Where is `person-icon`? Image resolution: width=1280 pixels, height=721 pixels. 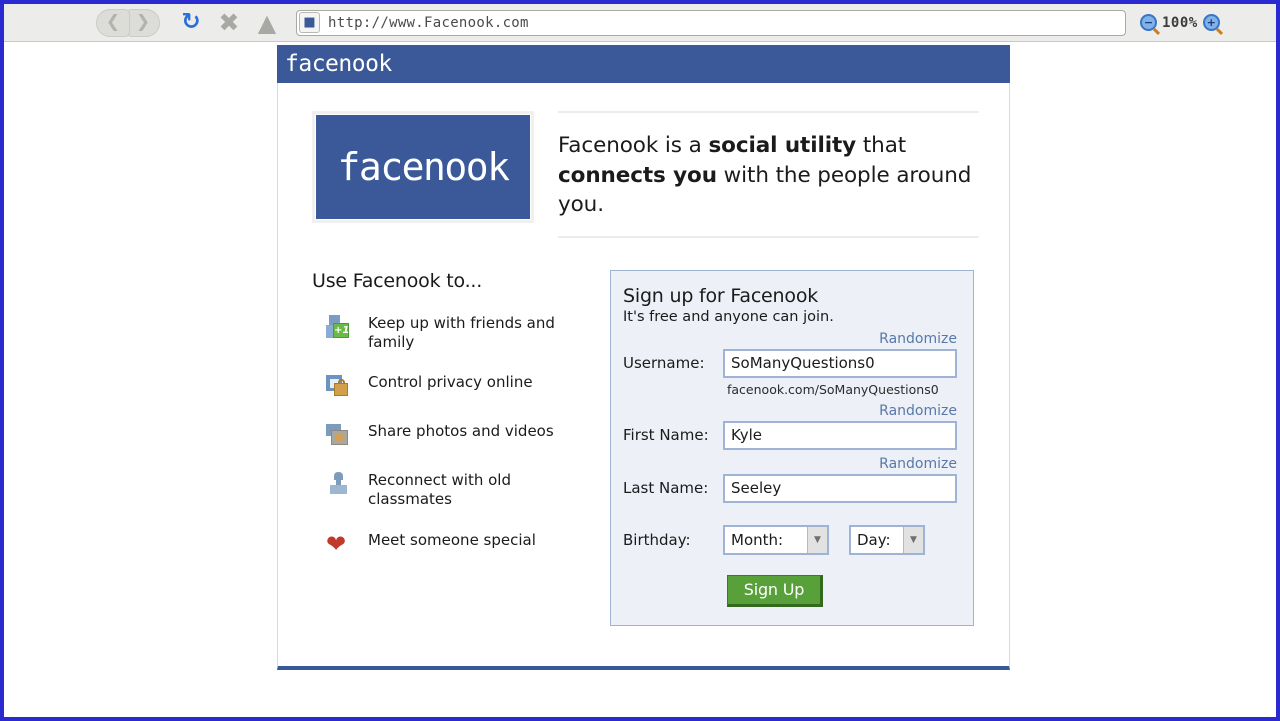
person-icon is located at coordinates (339, 485).